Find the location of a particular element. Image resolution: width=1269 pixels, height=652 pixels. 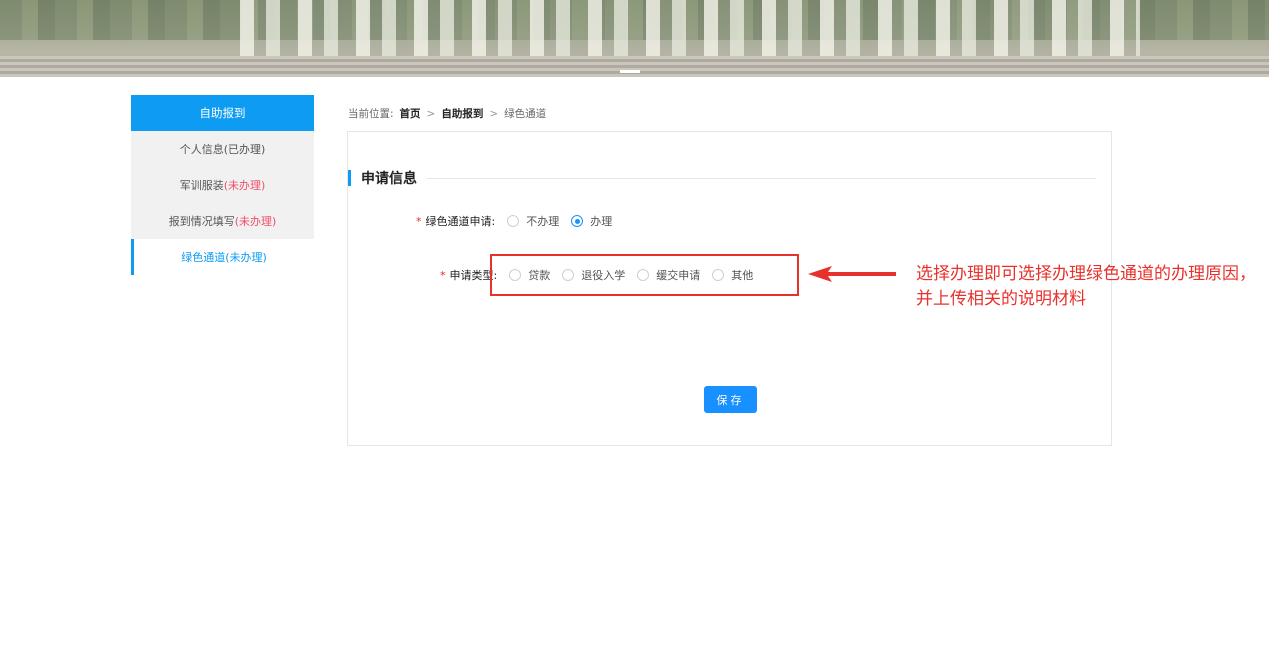

save-button: 保存 is located at coordinates (730, 399).